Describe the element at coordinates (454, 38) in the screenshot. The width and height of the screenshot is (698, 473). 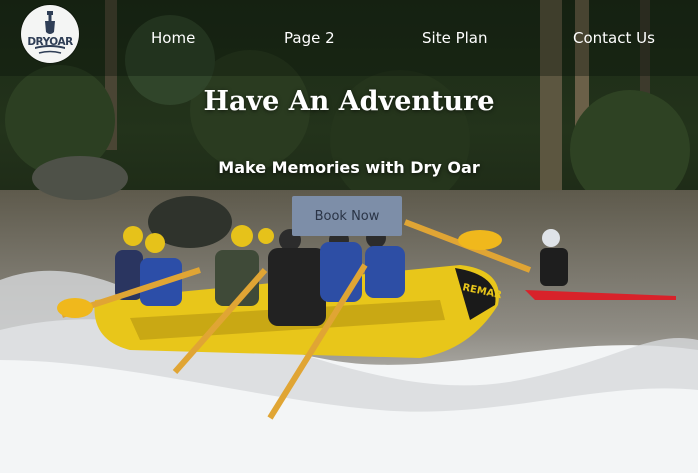
I see `nav-link-site-plan: Site Plan` at that location.